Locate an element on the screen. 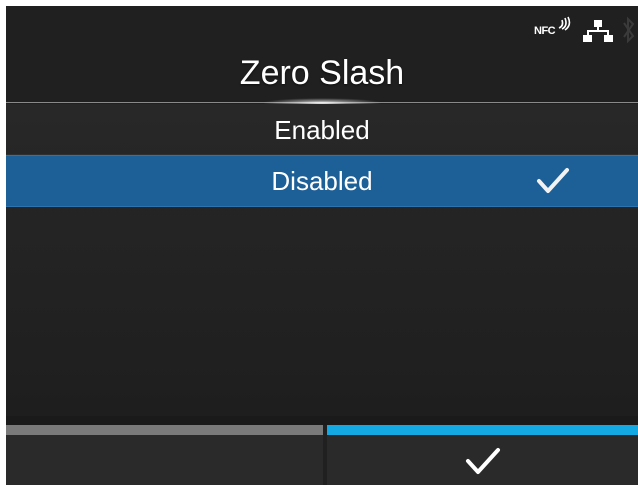 This screenshot has height=485, width=638. confirm-check-icon is located at coordinates (483, 461).